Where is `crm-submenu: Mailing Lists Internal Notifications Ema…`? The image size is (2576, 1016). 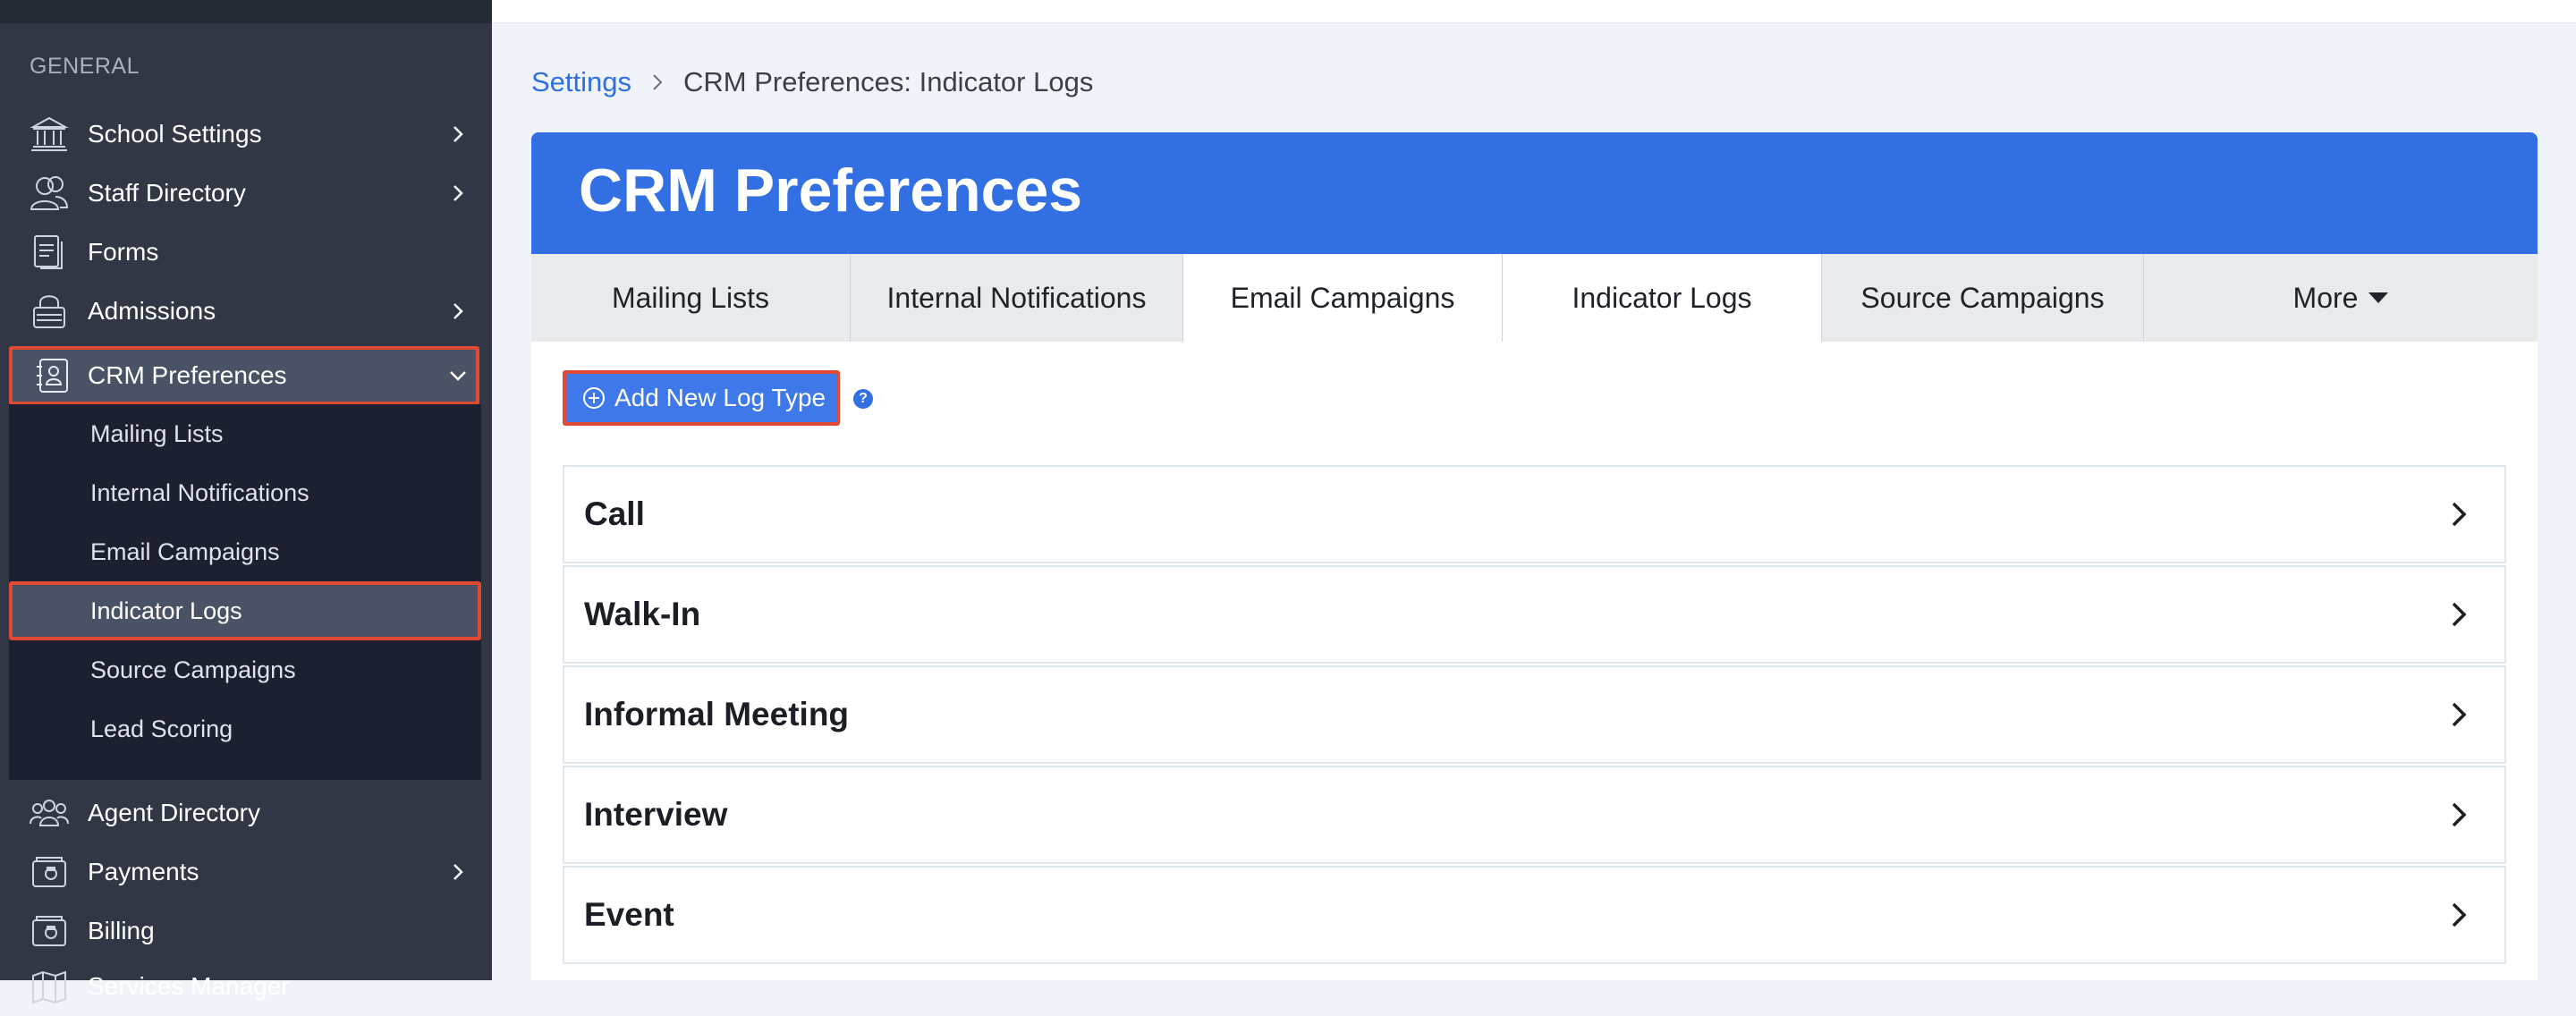 crm-submenu: Mailing Lists Internal Notifications Ema… is located at coordinates (245, 592).